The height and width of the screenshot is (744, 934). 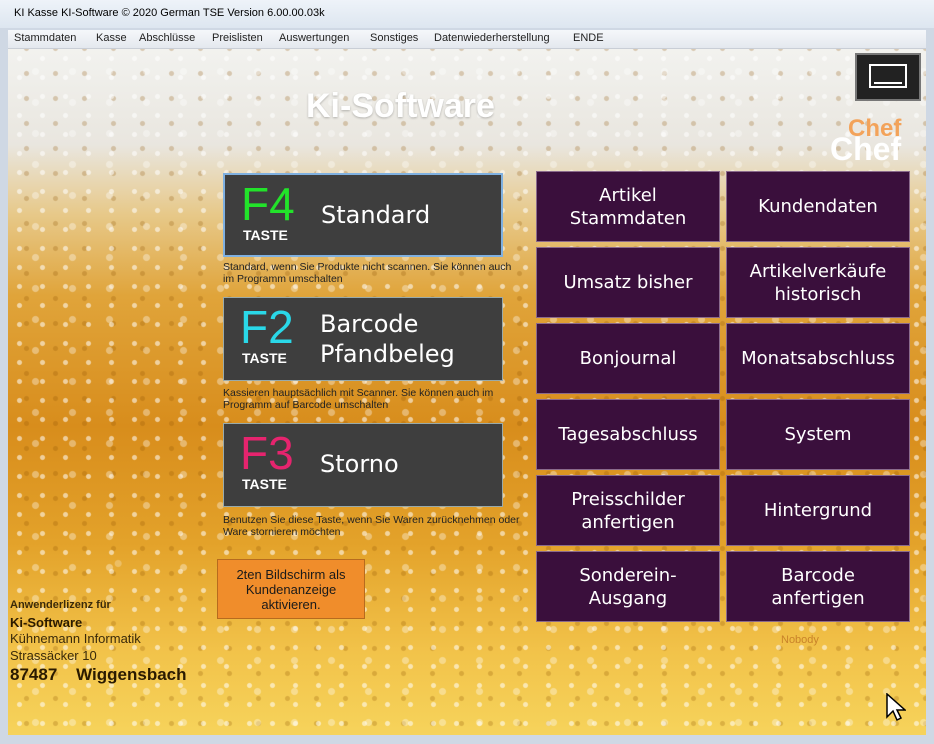 I want to click on grid-button-sonderein-ausgang: Sonderein- Ausgang, so click(x=628, y=586).